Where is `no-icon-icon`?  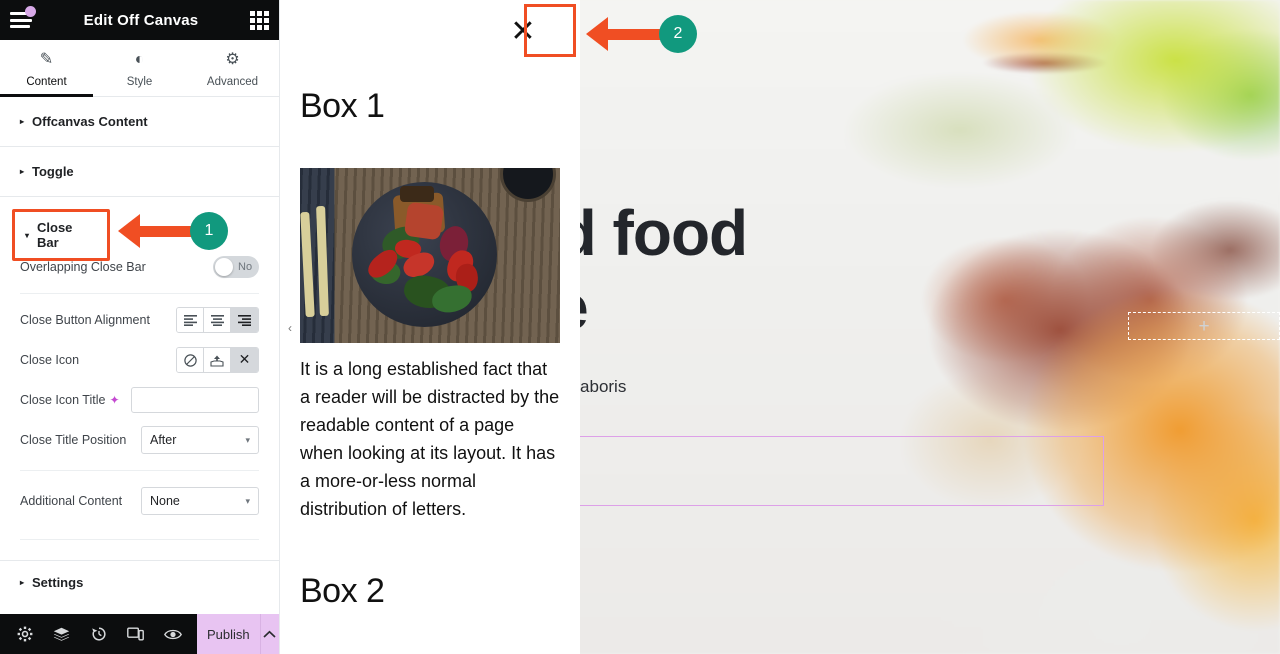
no-icon-icon is located at coordinates (190, 360).